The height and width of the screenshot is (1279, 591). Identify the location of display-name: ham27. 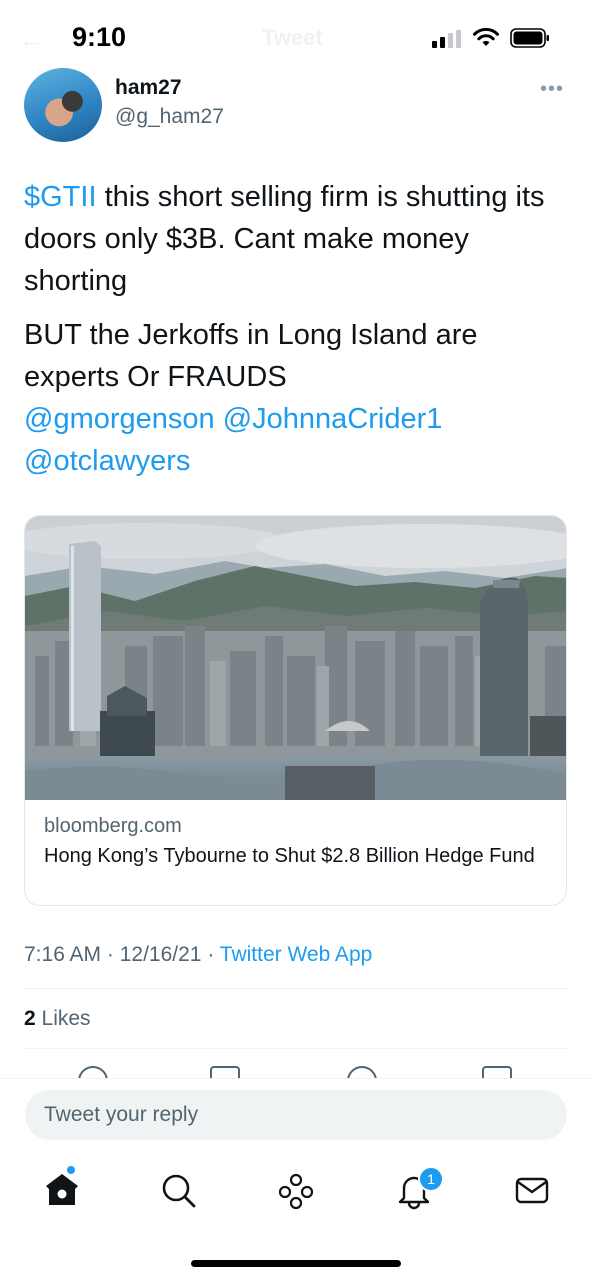
(148, 88).